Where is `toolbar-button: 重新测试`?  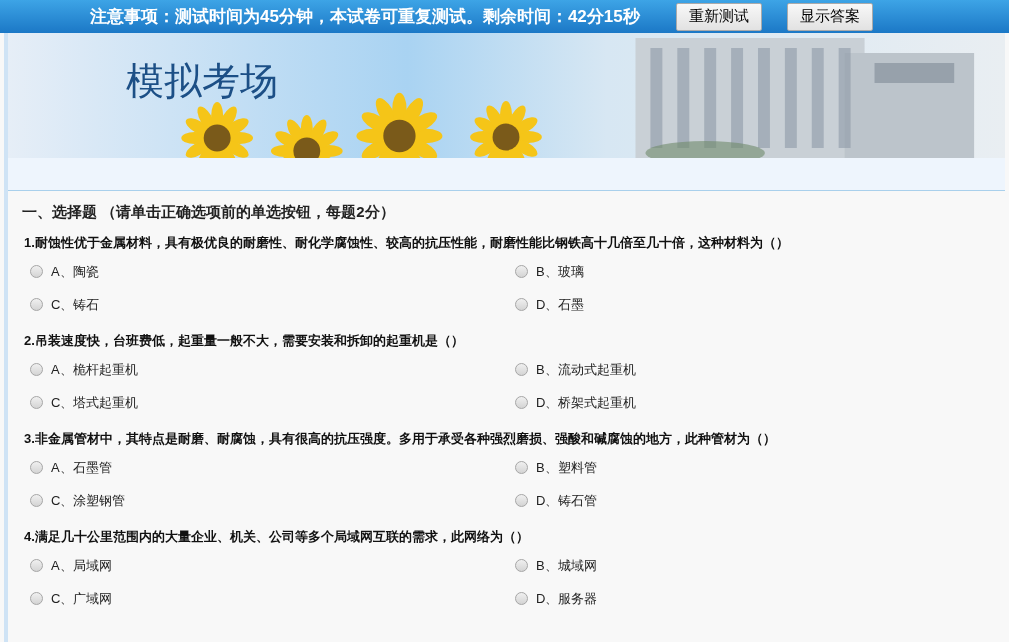 toolbar-button: 重新测试 is located at coordinates (718, 16).